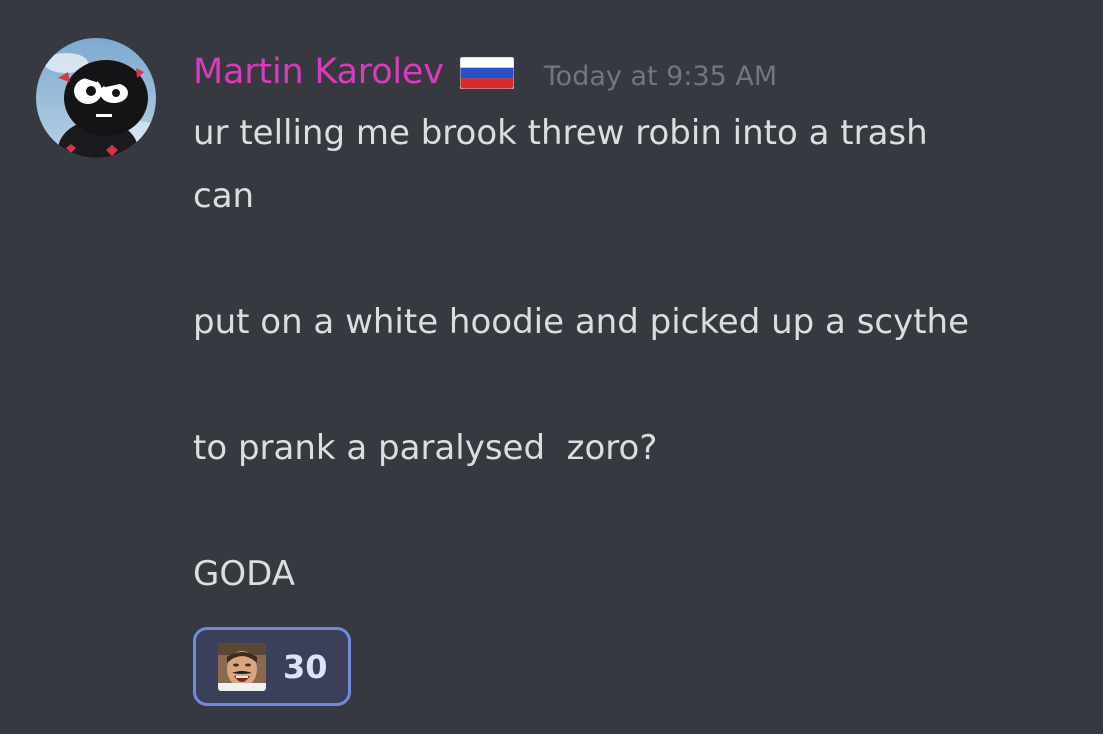  What do you see at coordinates (660, 76) in the screenshot?
I see `timestamp: Today at 9:35 AM` at bounding box center [660, 76].